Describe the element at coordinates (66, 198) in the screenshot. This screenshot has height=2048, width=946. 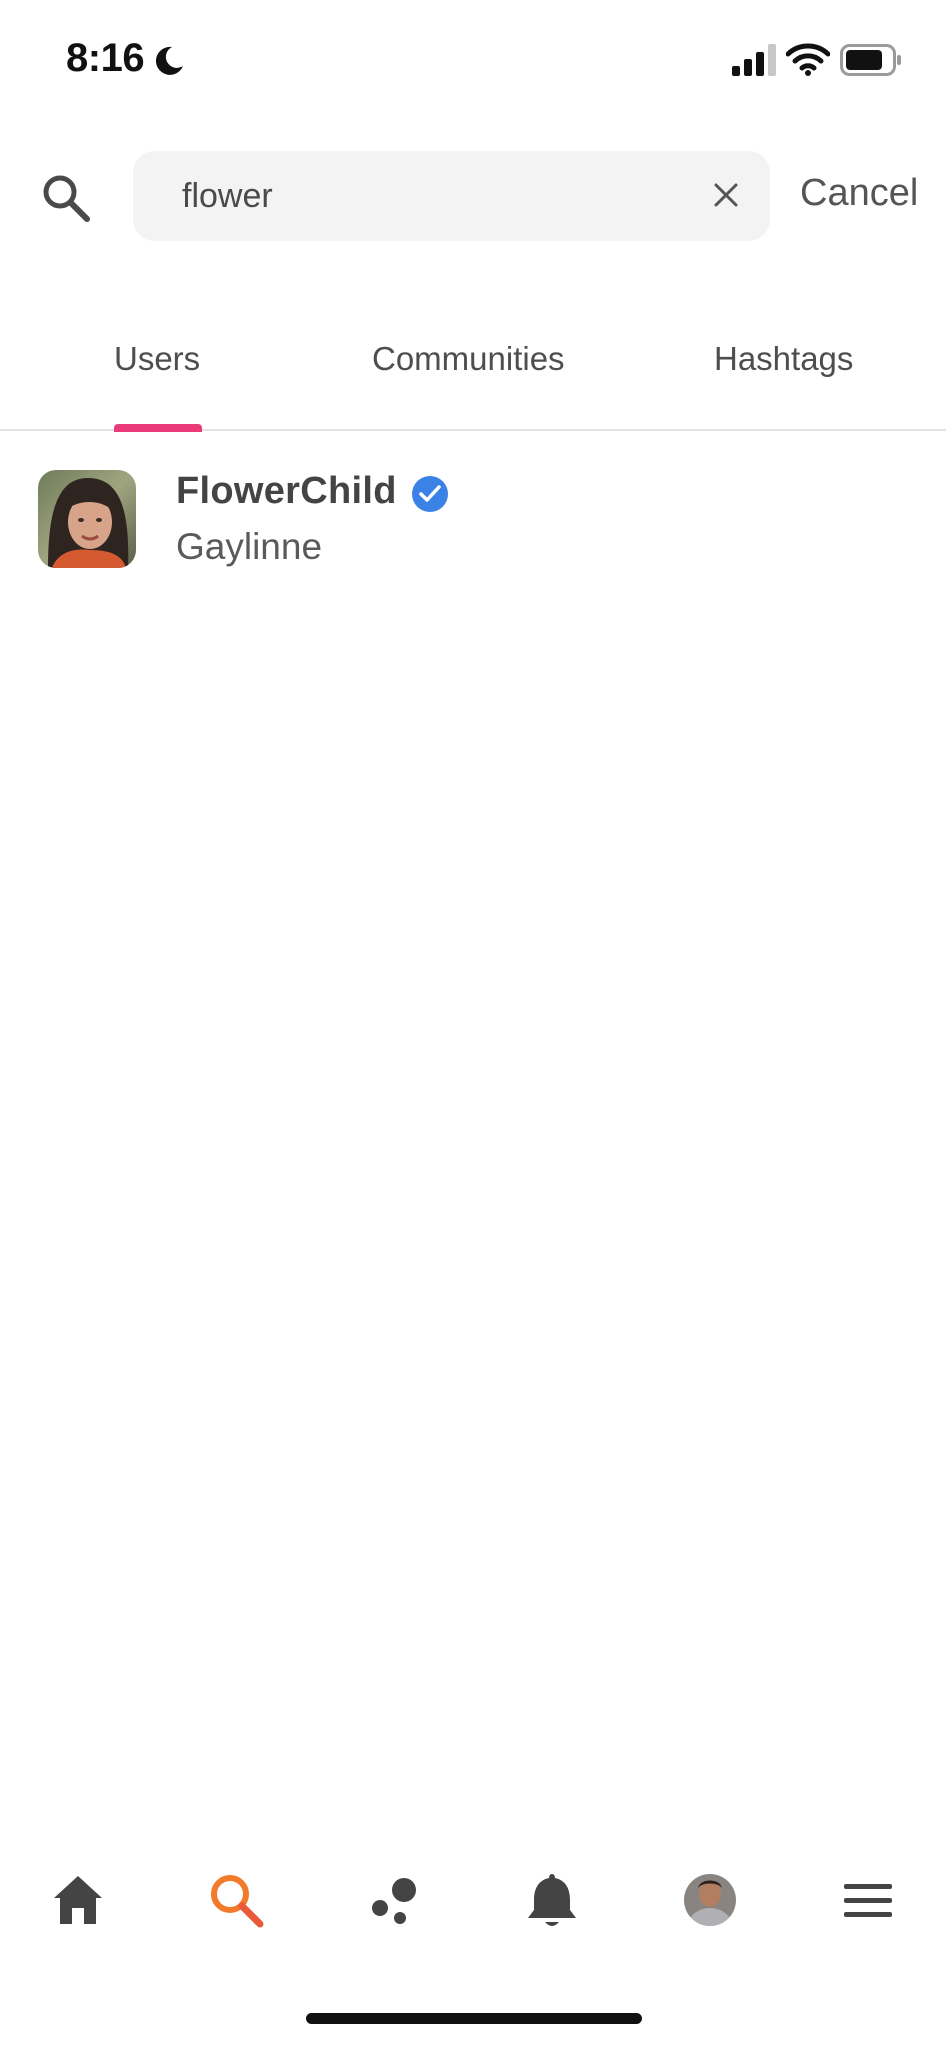
I see `search-icon` at that location.